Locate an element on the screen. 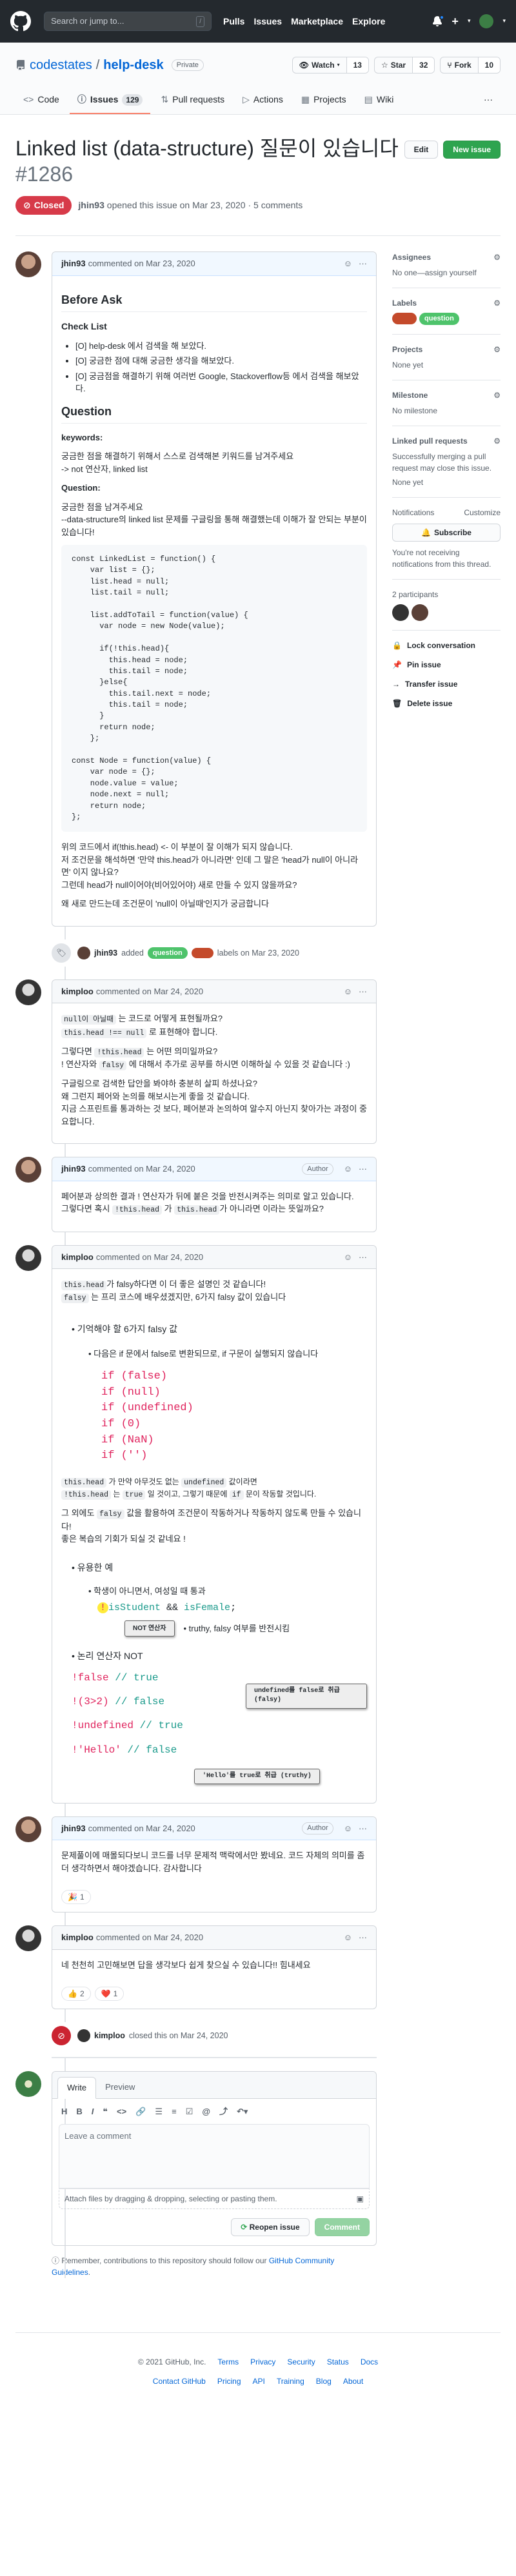  tab-pull-requests: ⇅ Pull requests is located at coordinates (192, 101).